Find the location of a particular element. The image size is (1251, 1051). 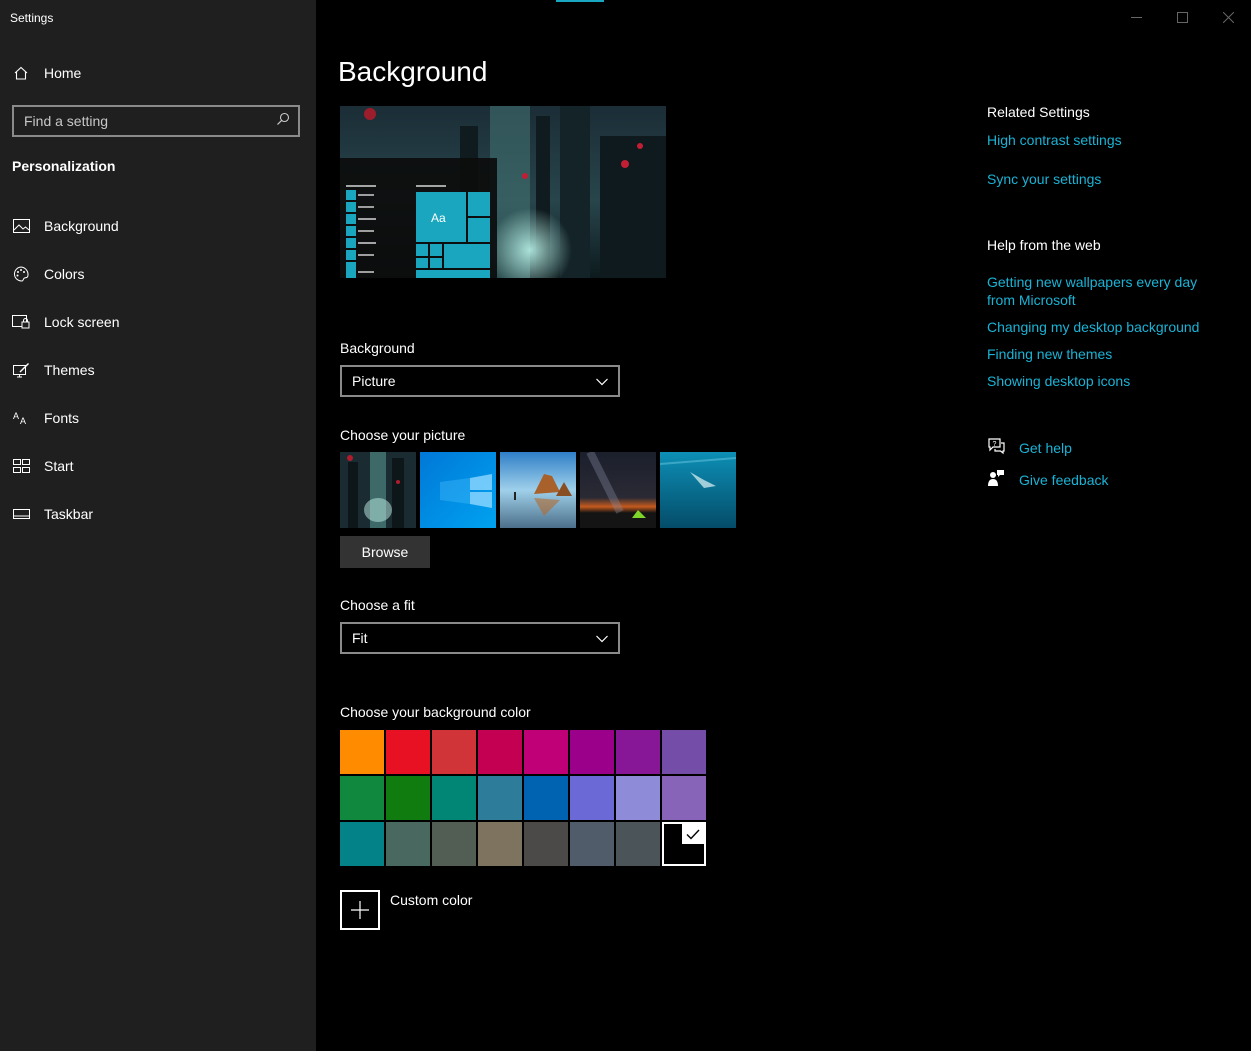

picture-icon is located at coordinates (21, 226).